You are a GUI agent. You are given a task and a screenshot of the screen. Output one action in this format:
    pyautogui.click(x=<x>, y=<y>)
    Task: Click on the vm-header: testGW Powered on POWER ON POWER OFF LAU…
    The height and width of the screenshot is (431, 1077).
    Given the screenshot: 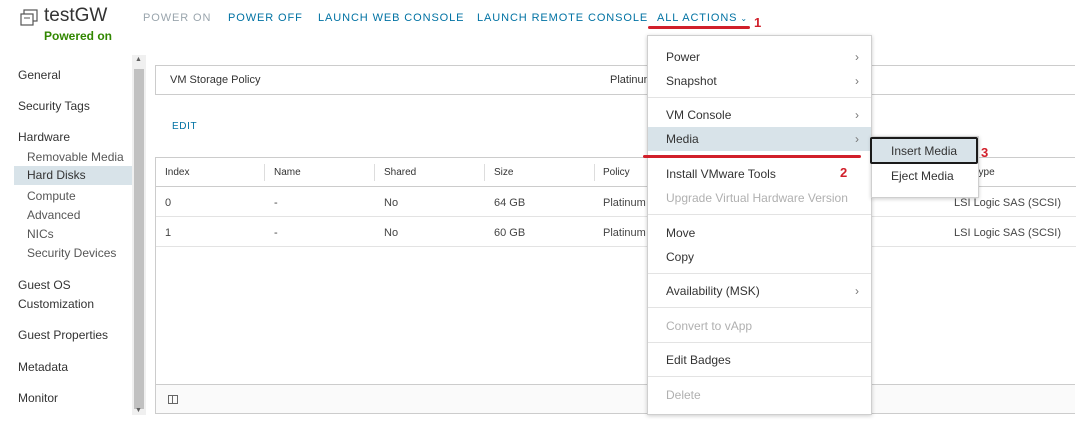 What is the action you would take?
    pyautogui.click(x=538, y=24)
    